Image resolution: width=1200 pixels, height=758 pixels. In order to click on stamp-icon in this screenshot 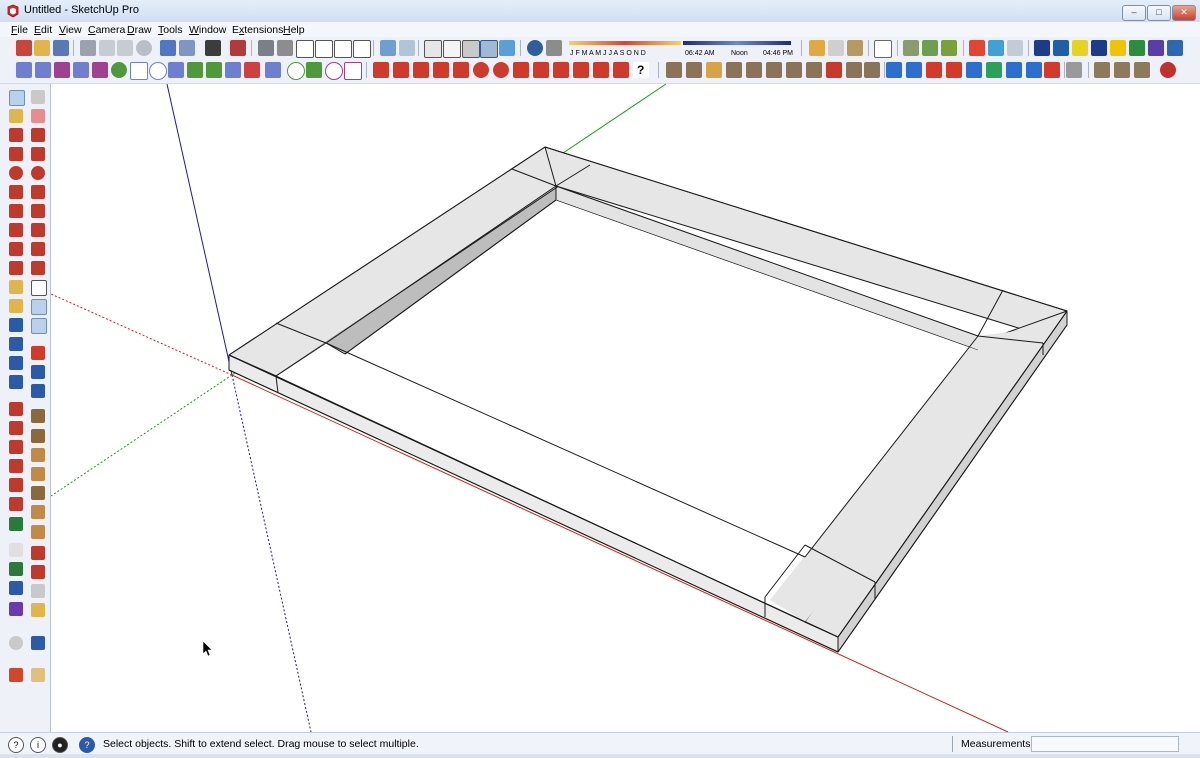, I will do `click(949, 48)`.